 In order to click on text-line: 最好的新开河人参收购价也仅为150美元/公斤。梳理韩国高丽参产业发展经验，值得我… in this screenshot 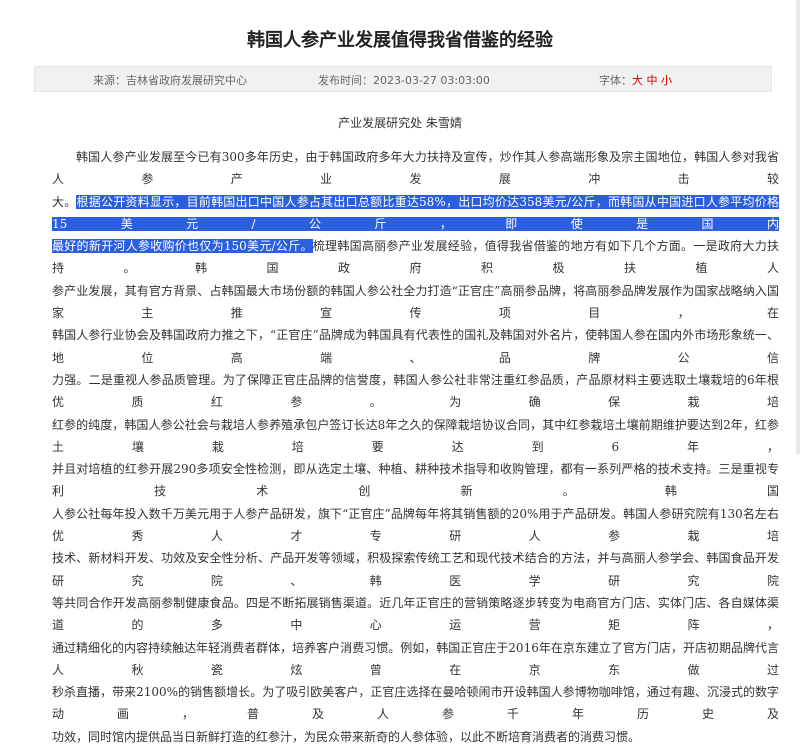, I will do `click(415, 257)`.